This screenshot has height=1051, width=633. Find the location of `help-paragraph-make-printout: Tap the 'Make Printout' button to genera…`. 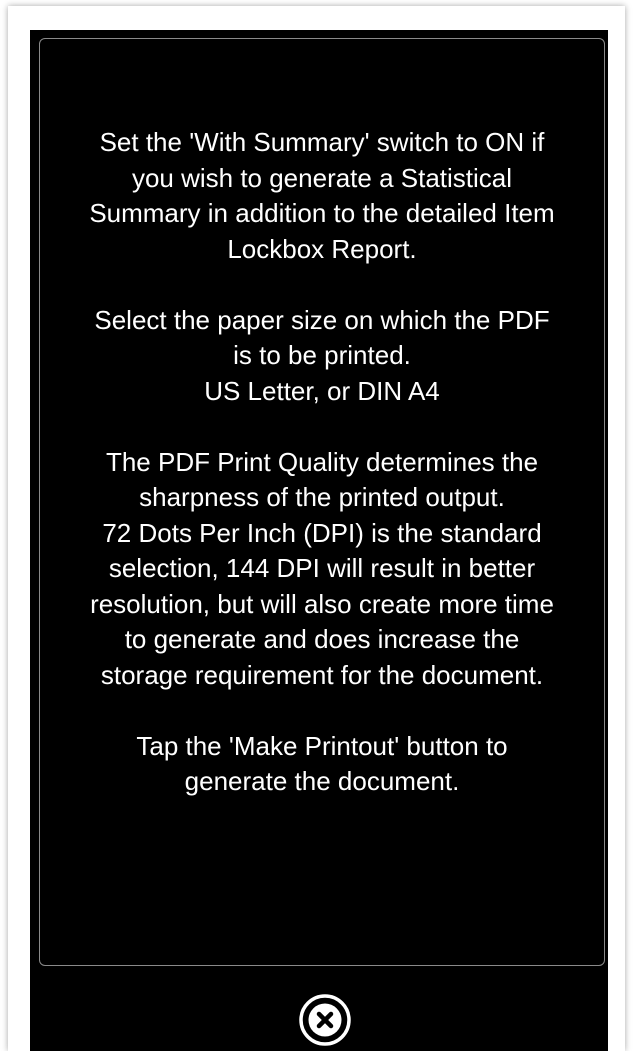

help-paragraph-make-printout: Tap the 'Make Printout' button to genera… is located at coordinates (322, 763).